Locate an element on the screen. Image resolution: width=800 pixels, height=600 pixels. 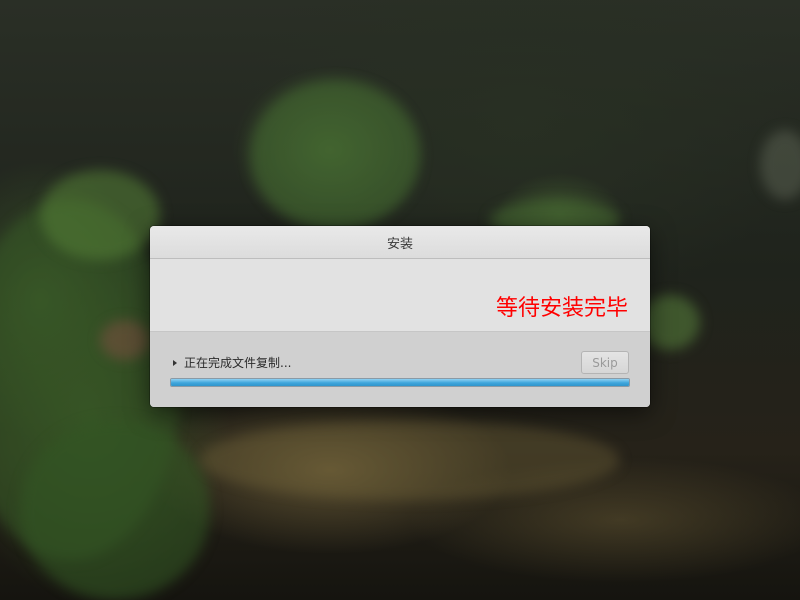
triangle-right-icon is located at coordinates (175, 362).